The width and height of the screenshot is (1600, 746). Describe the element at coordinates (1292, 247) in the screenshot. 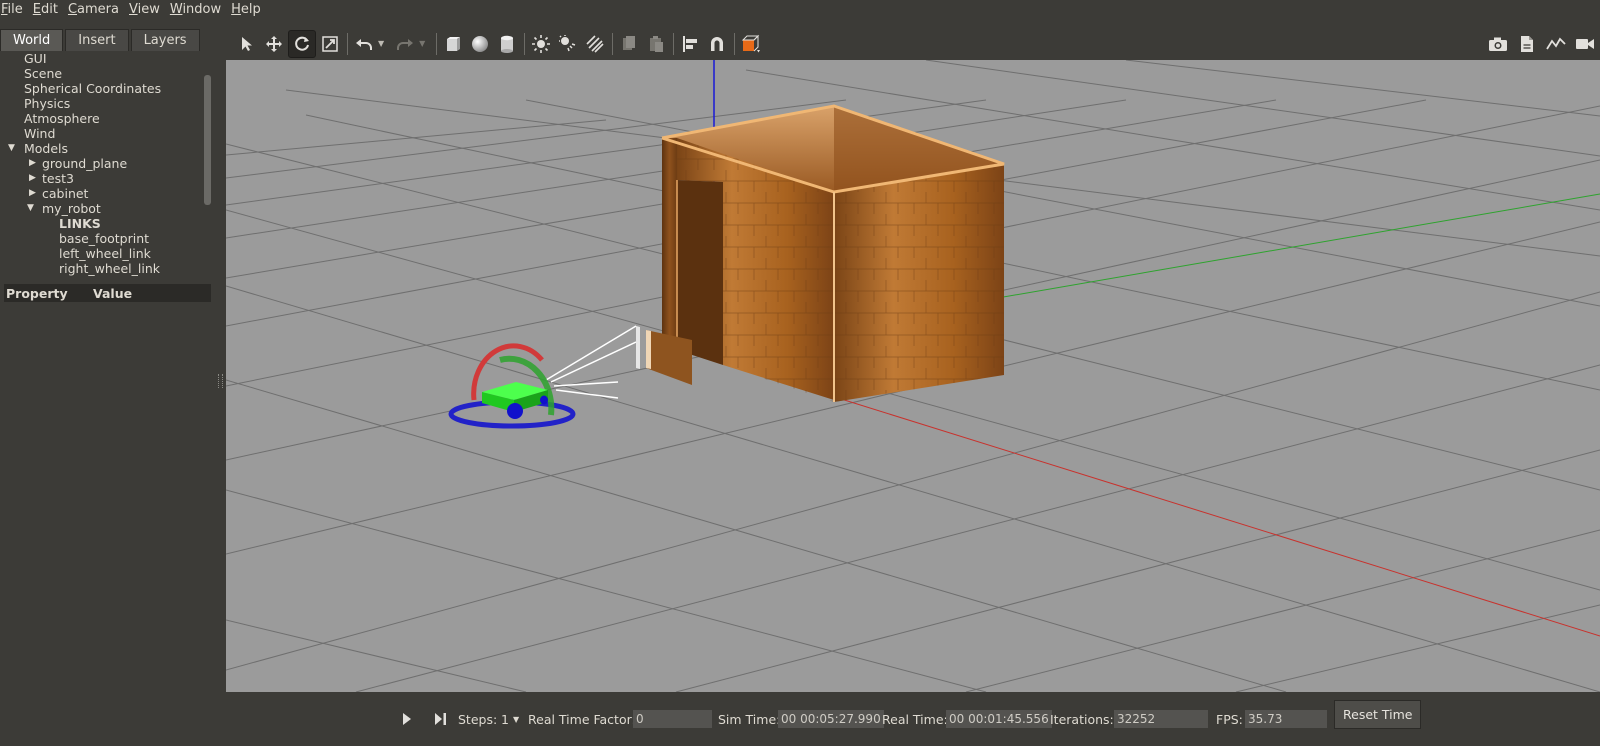

I see `y-axis-line` at that location.